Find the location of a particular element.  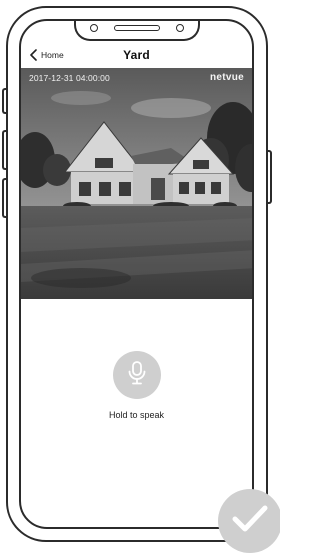

nav-bar: Home Yard is located at coordinates (136, 55).